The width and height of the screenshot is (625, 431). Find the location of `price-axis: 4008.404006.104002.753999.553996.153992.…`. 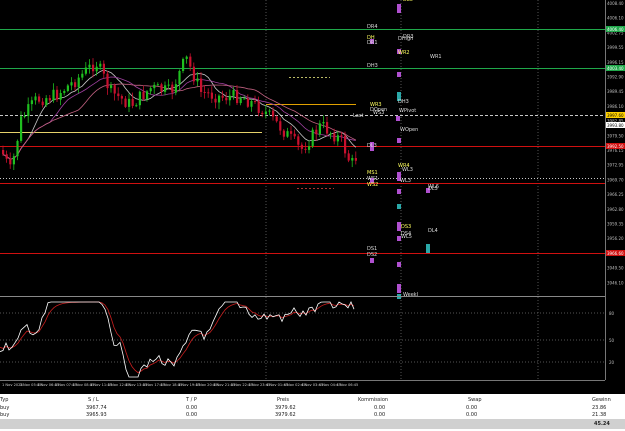

price-axis: 4008.404006.104002.753999.553996.153992.… is located at coordinates (615, 190).